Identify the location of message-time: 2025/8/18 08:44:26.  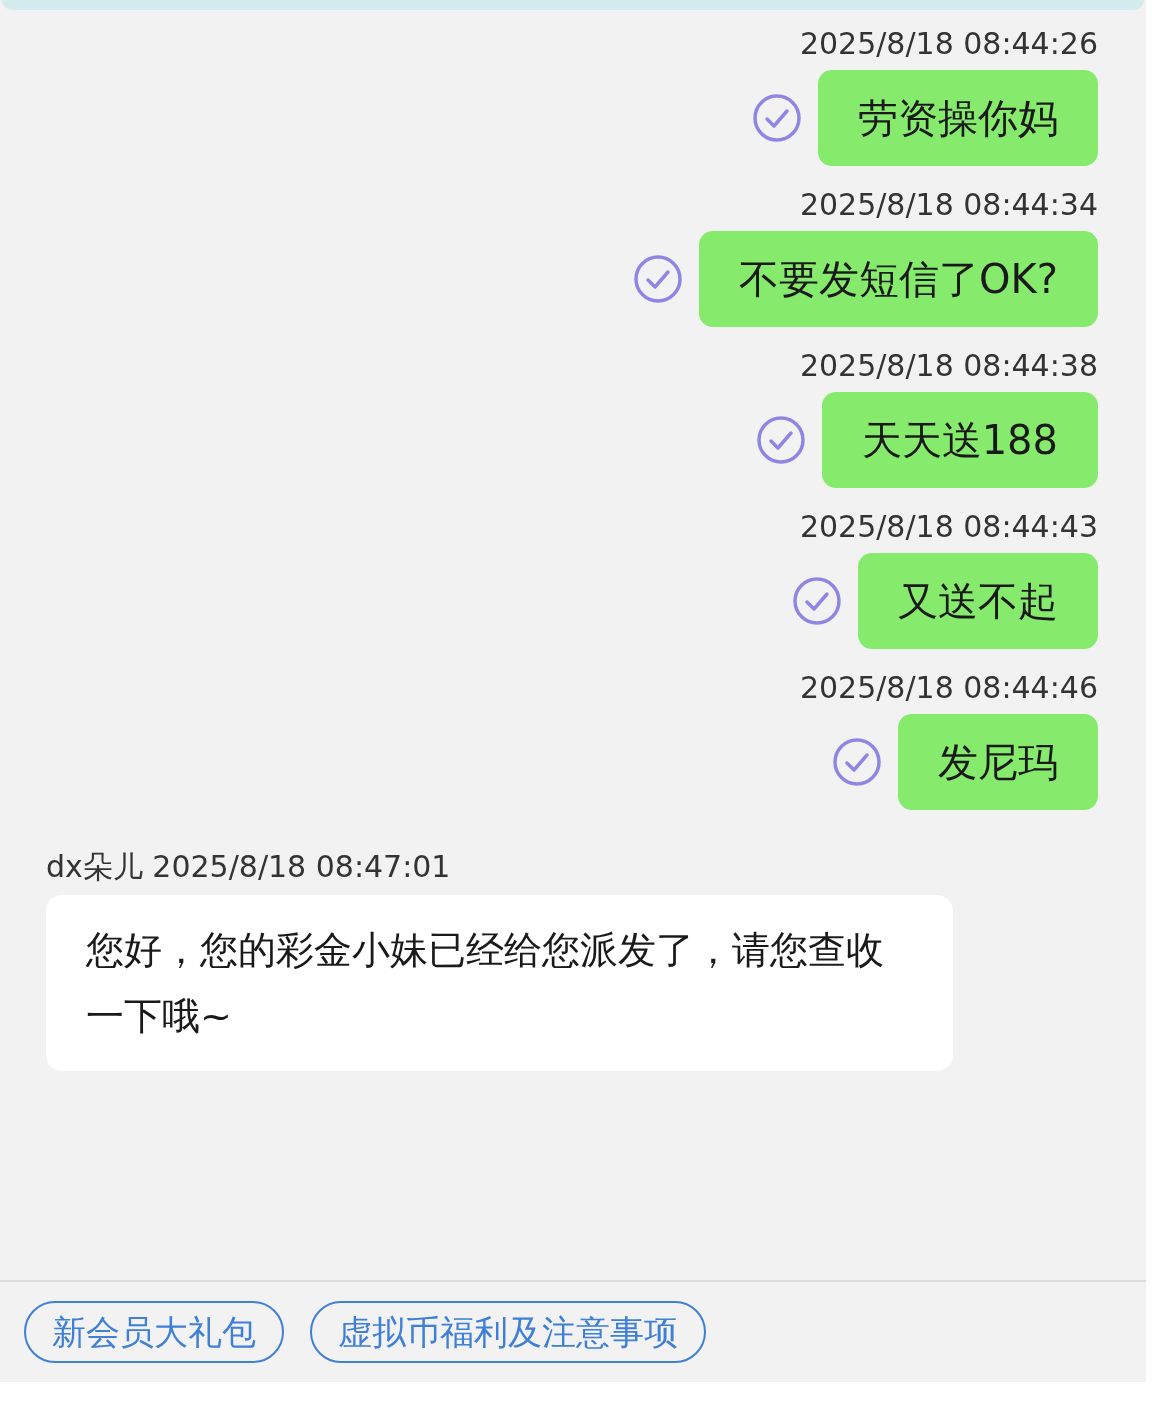
(948, 44).